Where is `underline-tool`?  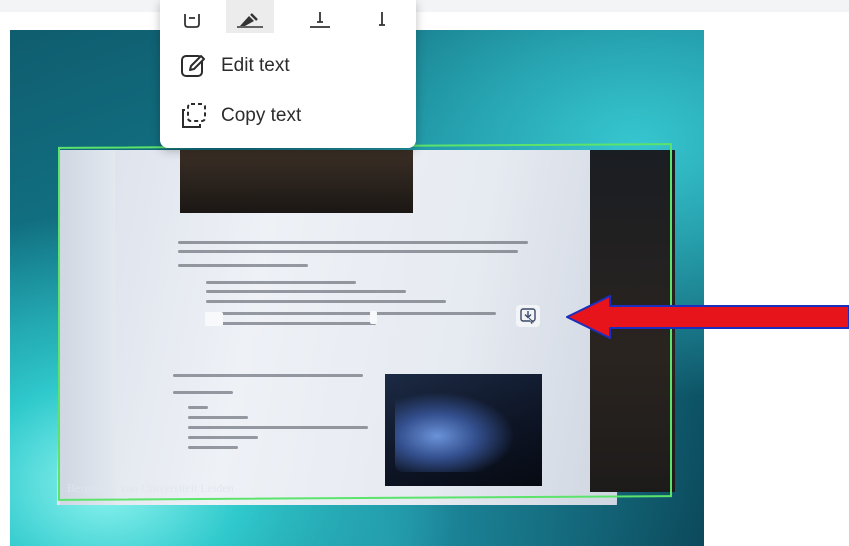 underline-tool is located at coordinates (320, 16).